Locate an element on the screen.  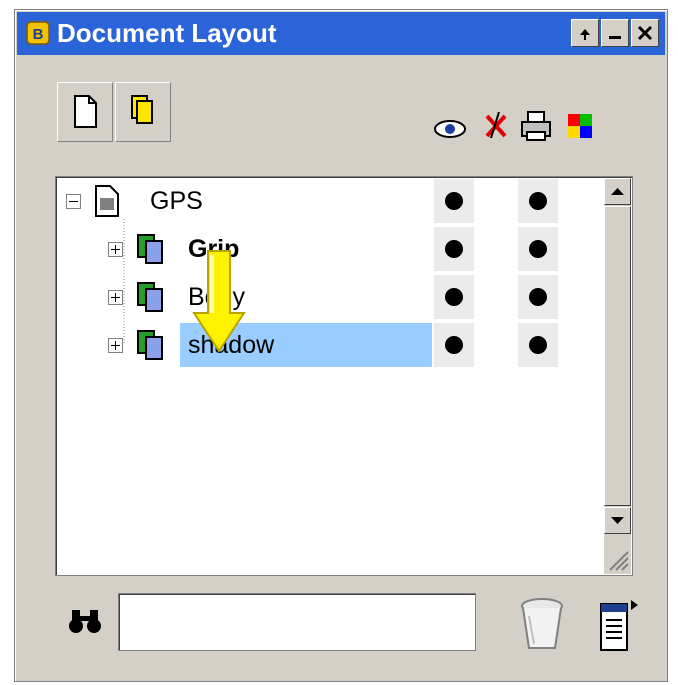
binoculars-icon is located at coordinates (85, 621).